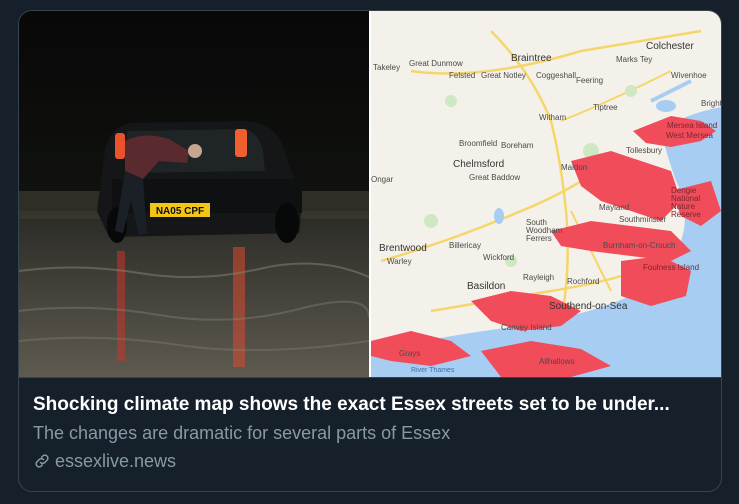 This screenshot has height=504, width=739. I want to click on place-label: Marks Tey, so click(634, 59).